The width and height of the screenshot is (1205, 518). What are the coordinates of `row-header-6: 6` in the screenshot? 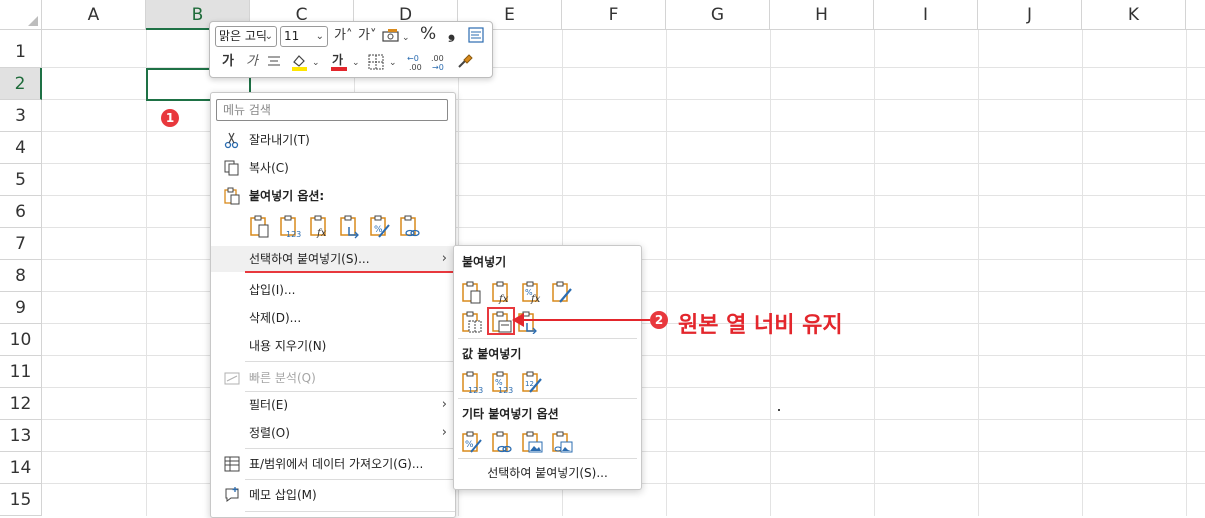 It's located at (21, 212).